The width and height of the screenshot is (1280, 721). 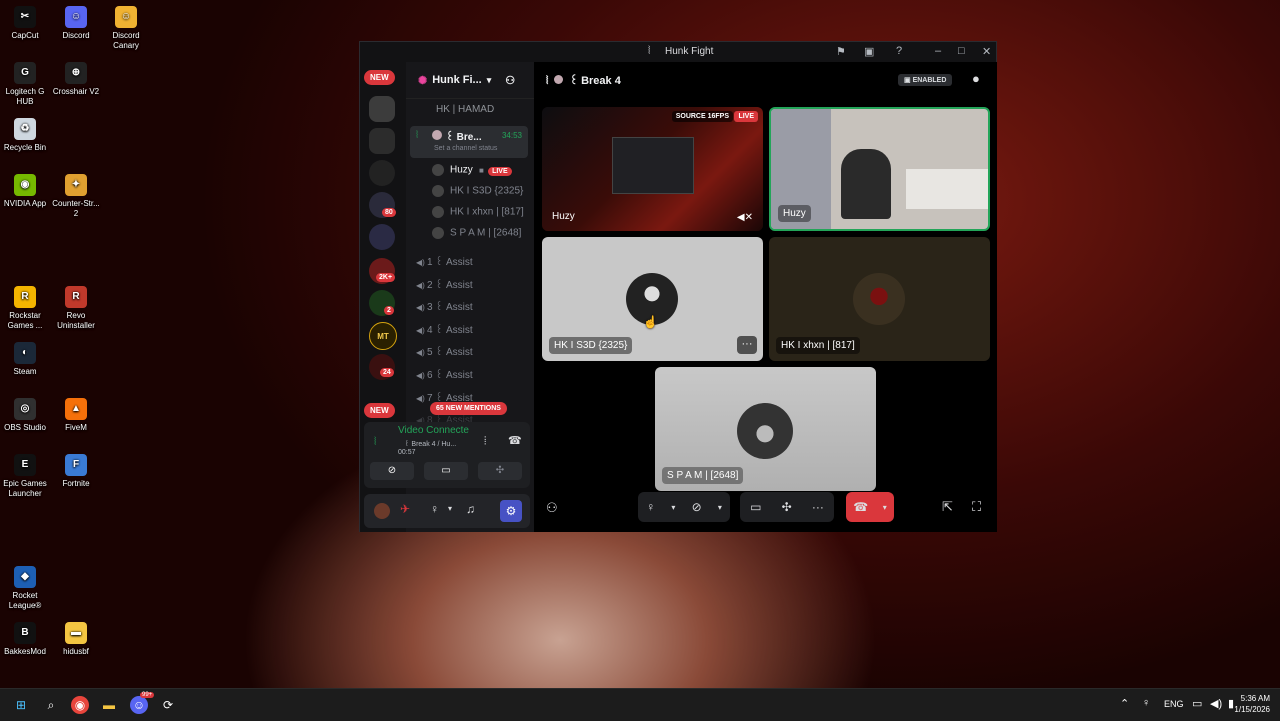 I want to click on desktop-icon: F Fortnite, so click(x=76, y=471).